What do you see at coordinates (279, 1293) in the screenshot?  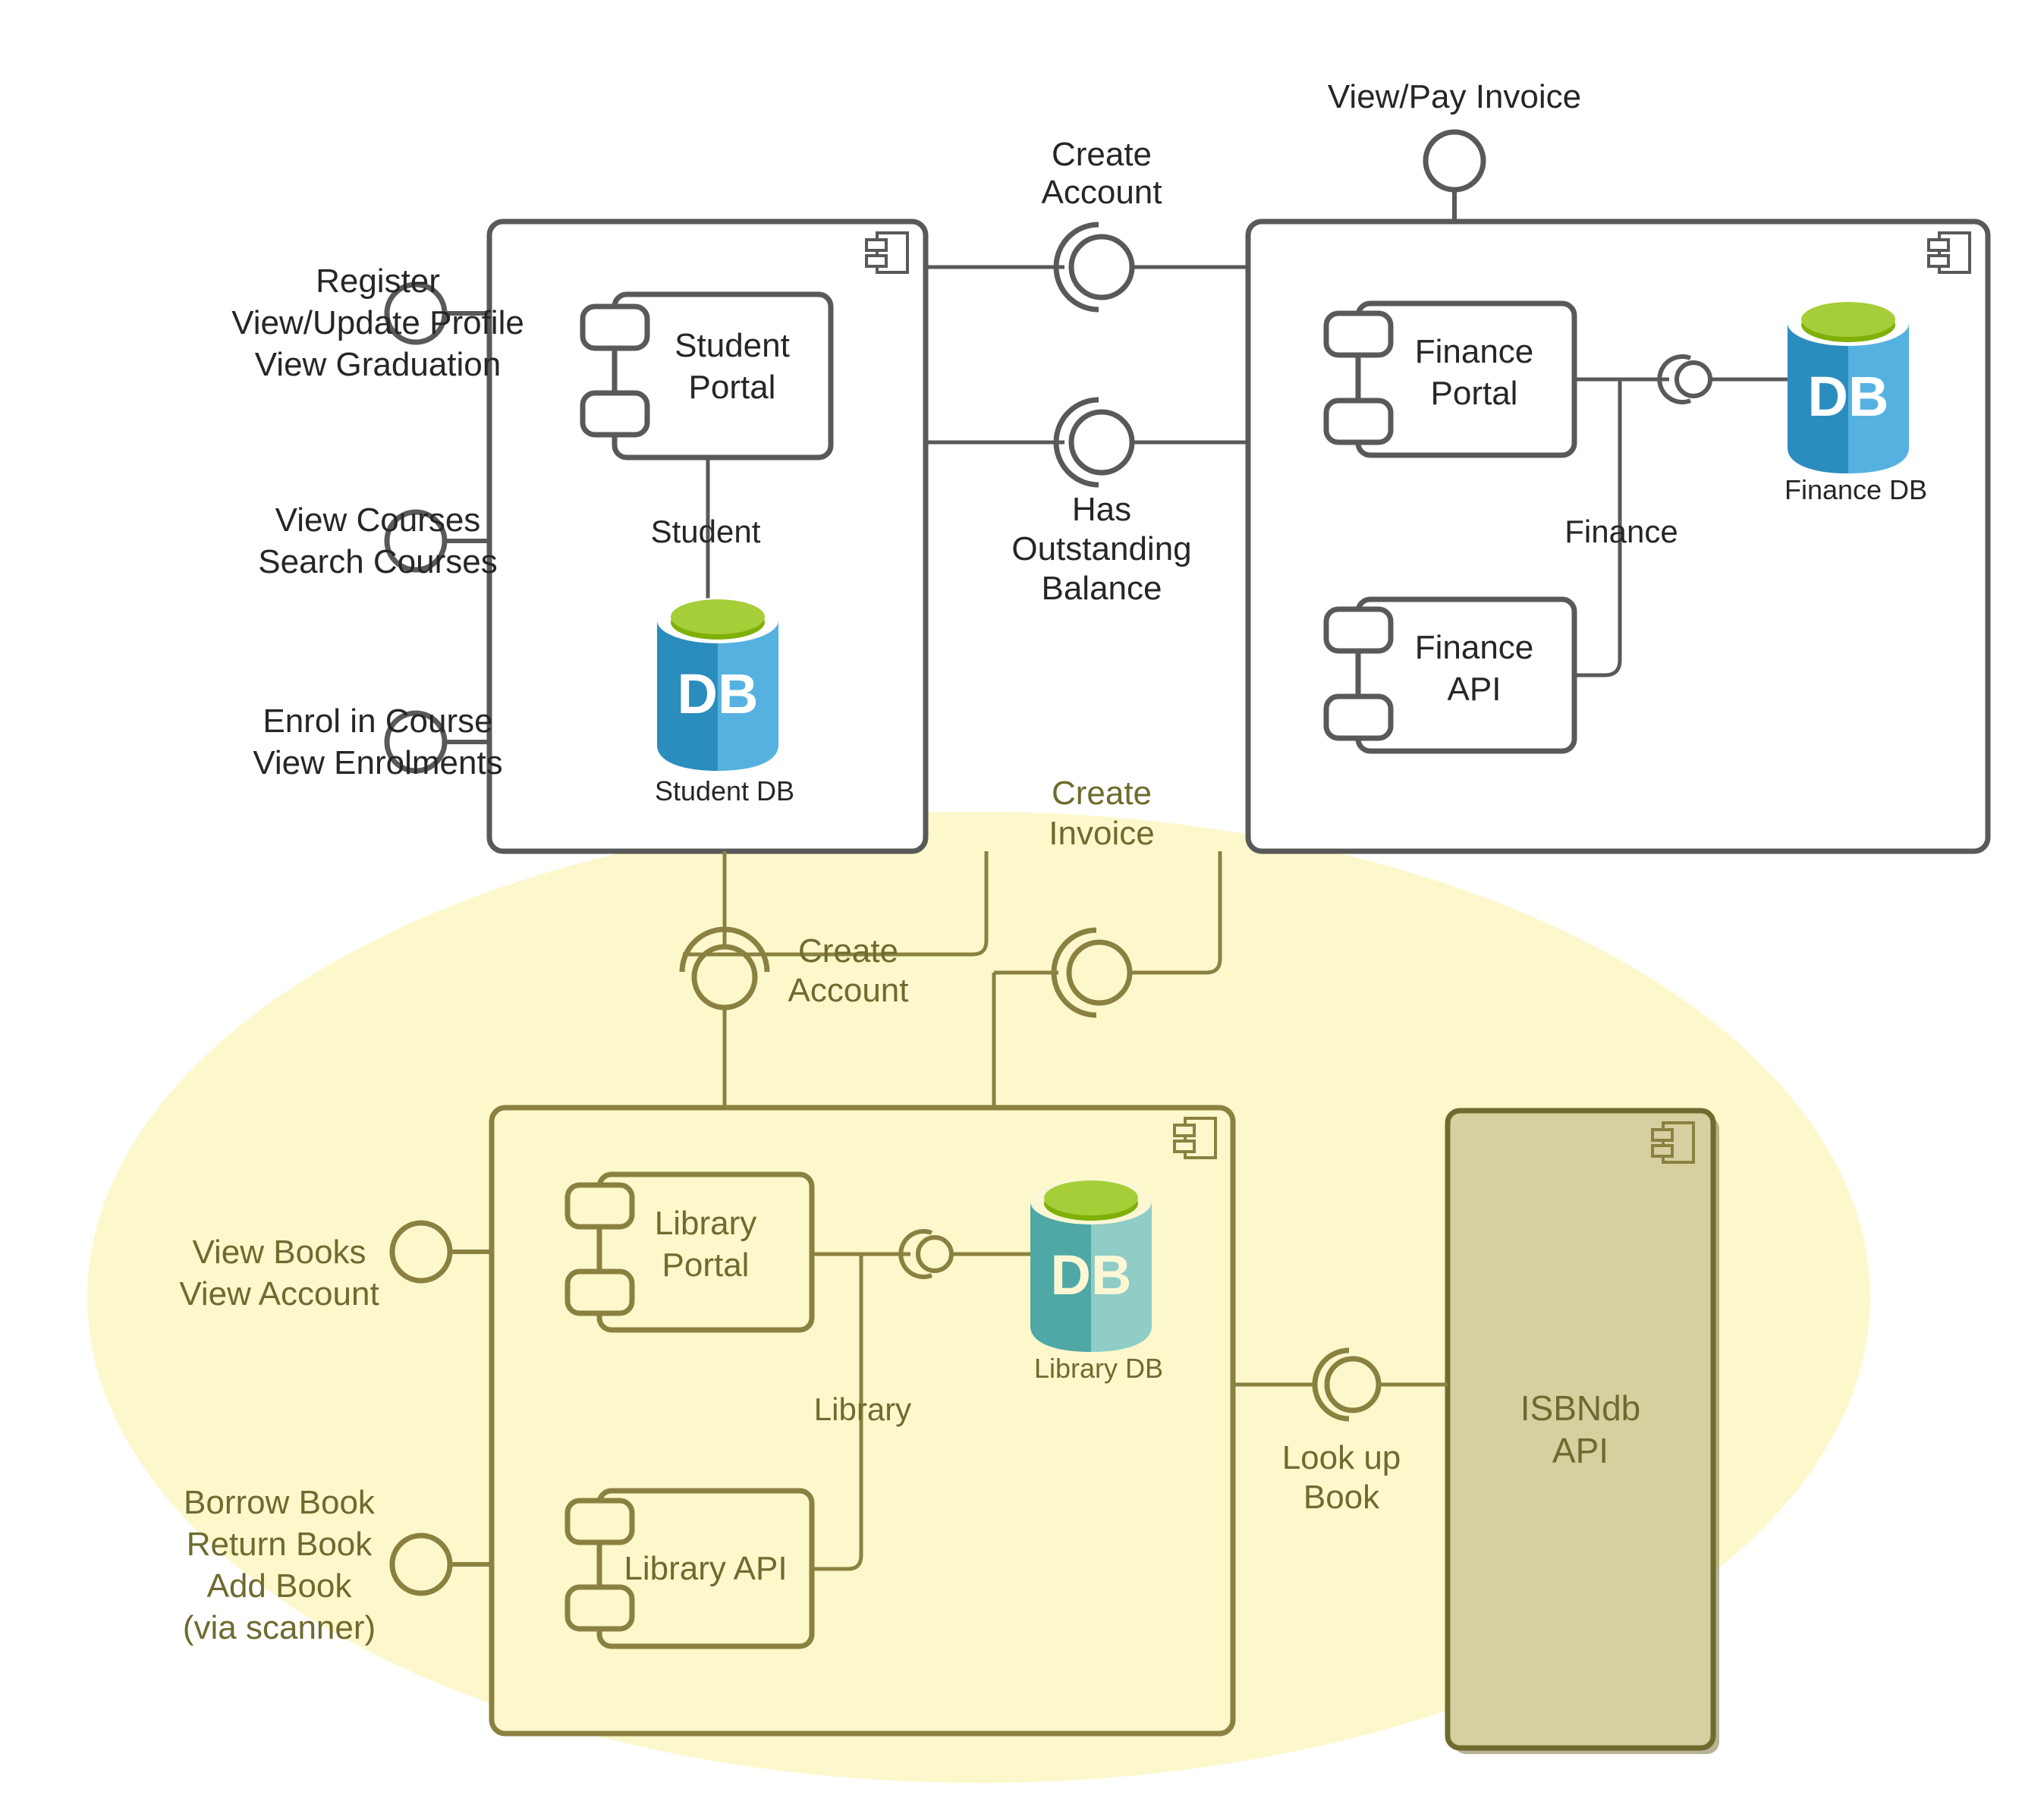 I see `label-line-2: View Account` at bounding box center [279, 1293].